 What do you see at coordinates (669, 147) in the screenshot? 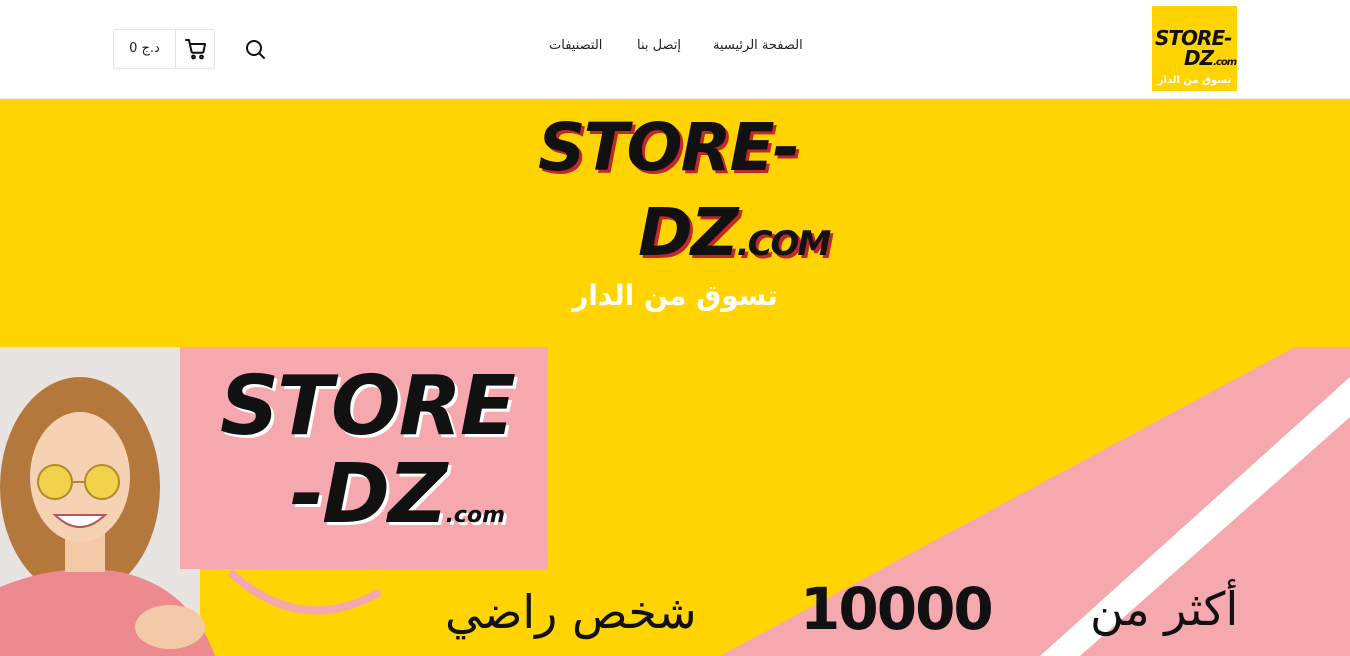
I see `hero-logo-line1: STORE-` at bounding box center [669, 147].